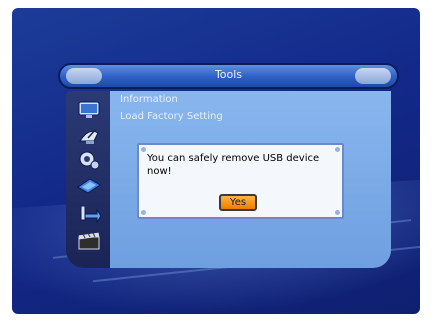 This screenshot has width=439, height=321. What do you see at coordinates (89, 110) in the screenshot?
I see `monitor-icon` at bounding box center [89, 110].